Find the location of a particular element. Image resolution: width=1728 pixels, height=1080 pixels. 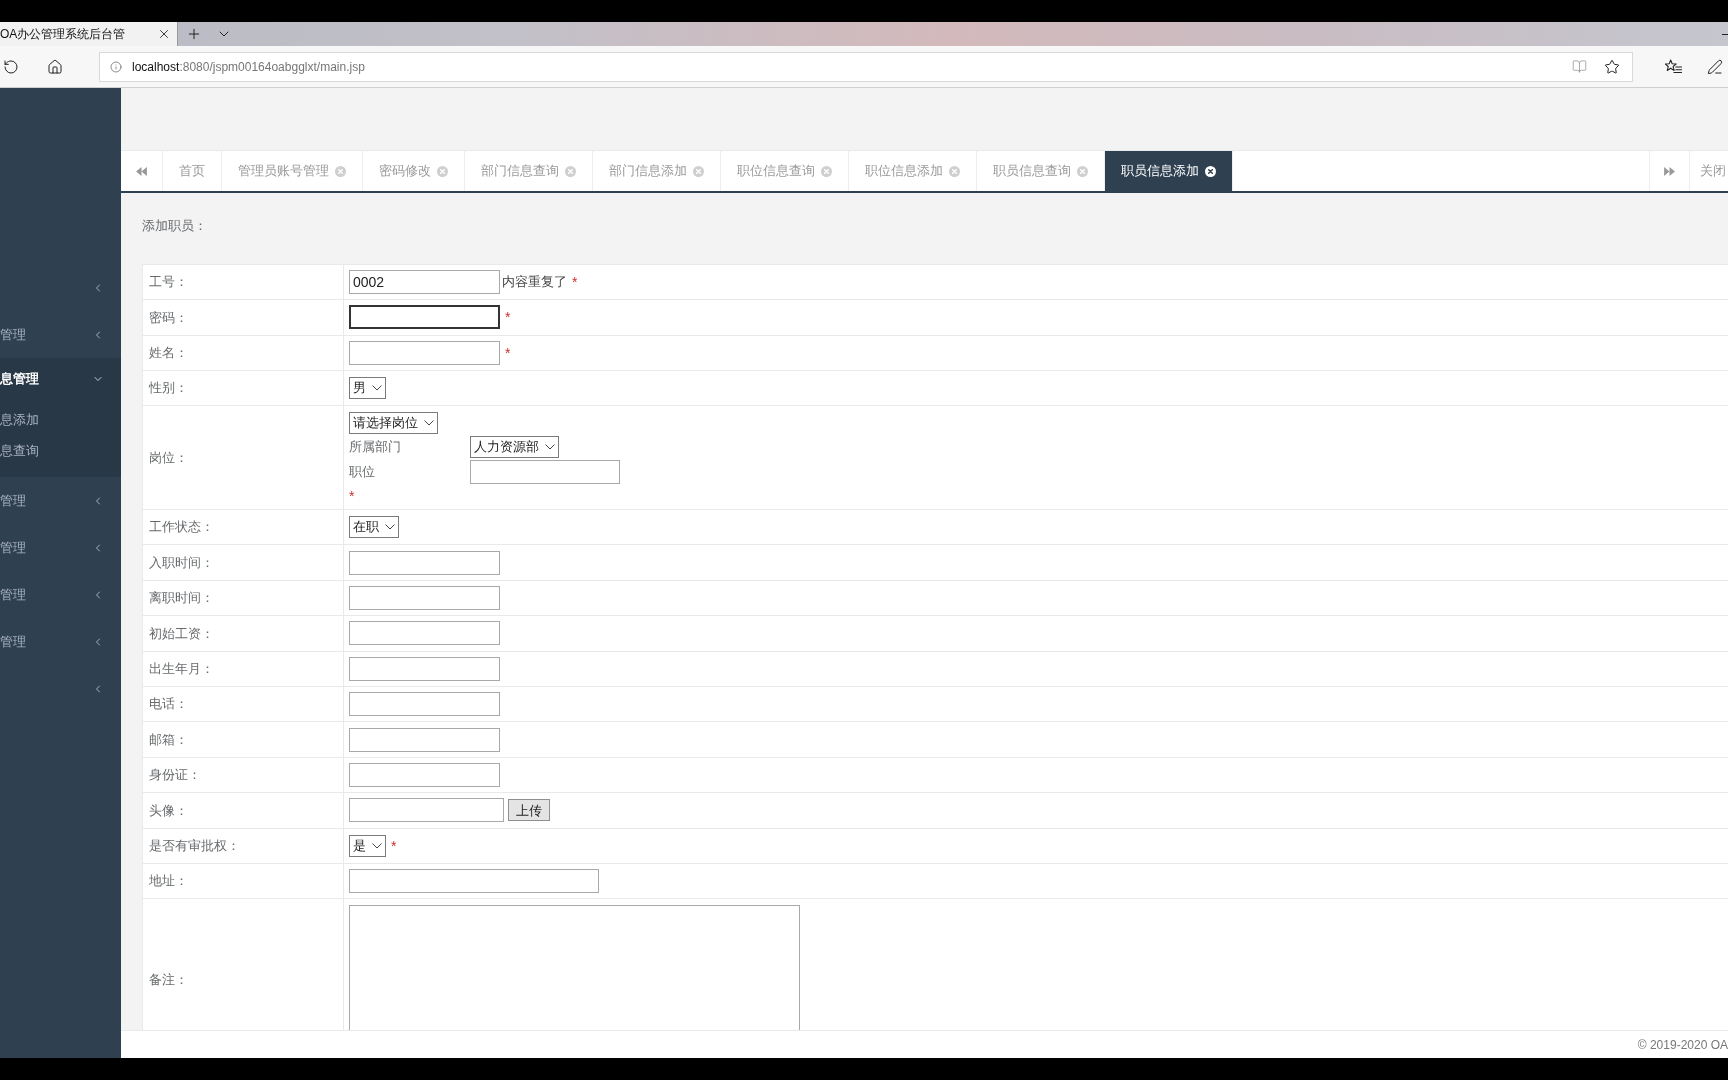

dropdown: 人力资源部 is located at coordinates (514, 447).